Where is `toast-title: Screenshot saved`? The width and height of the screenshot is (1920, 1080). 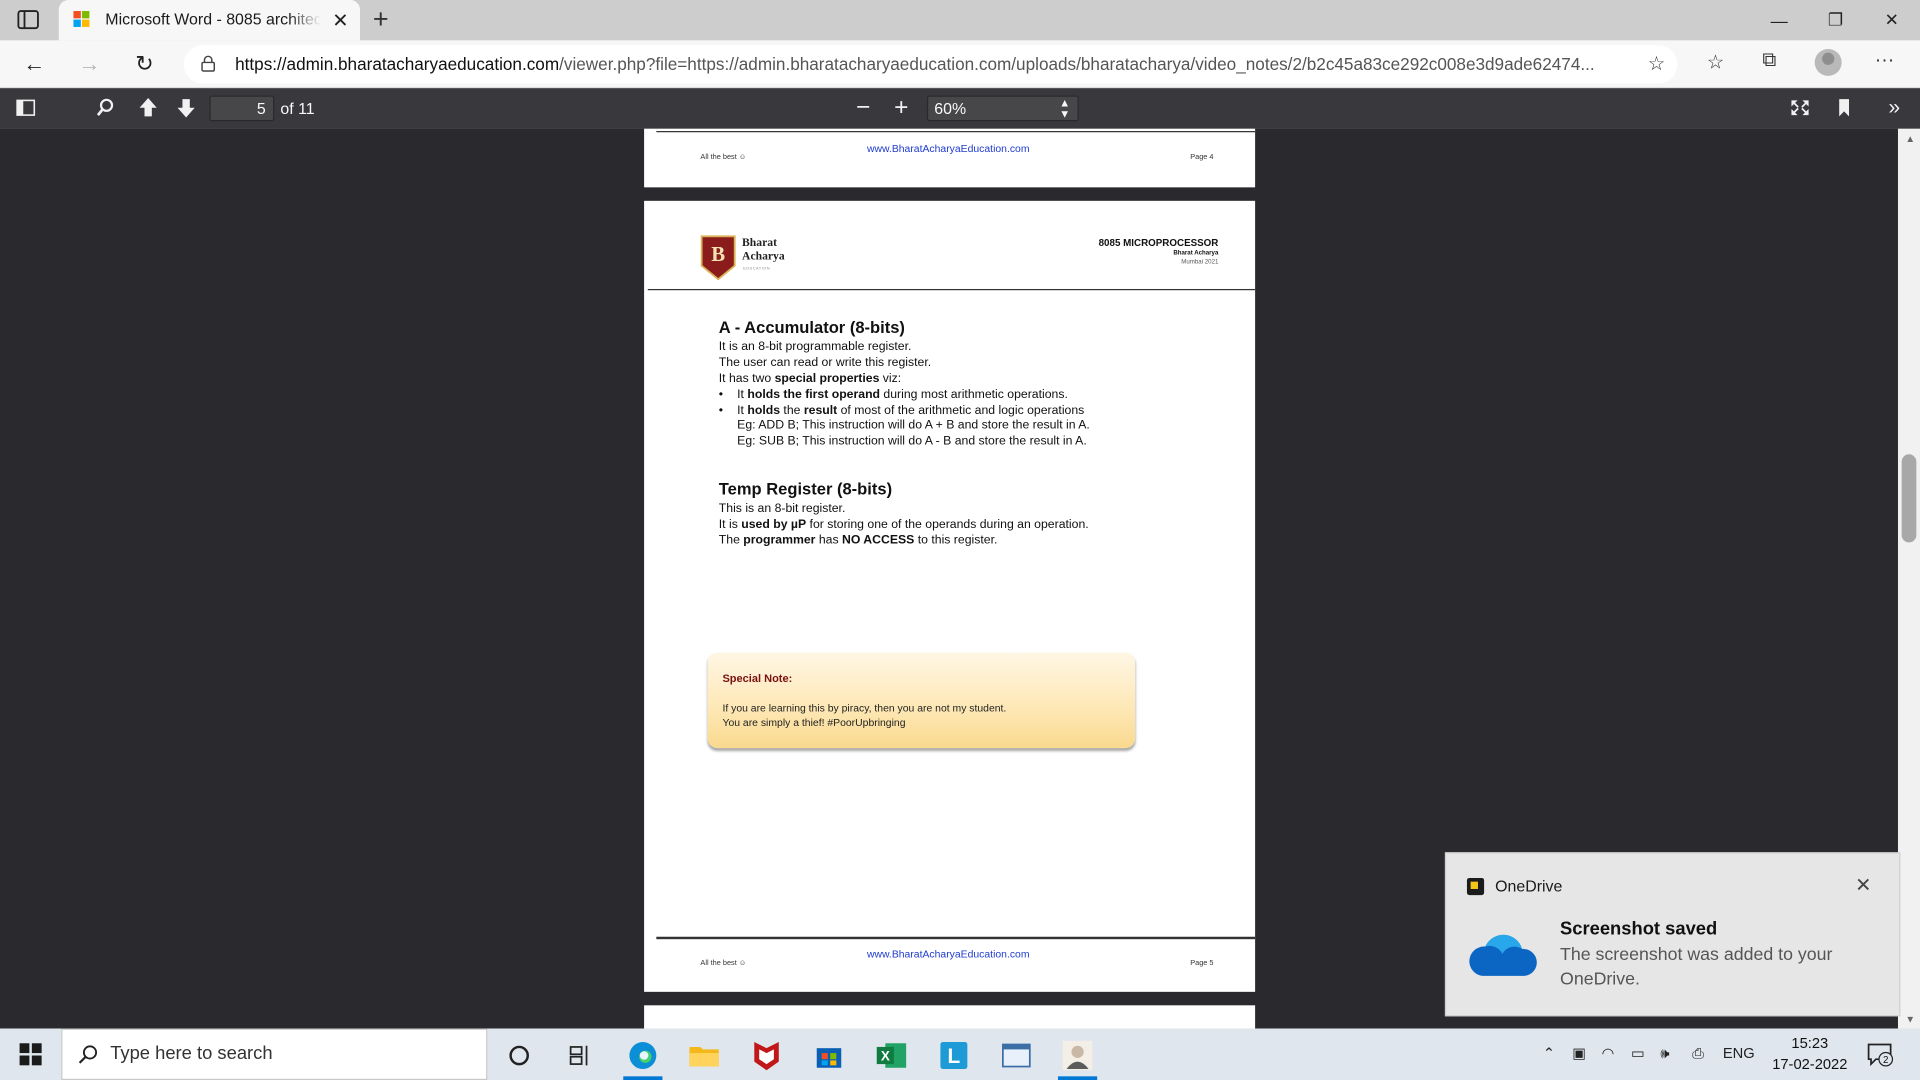
toast-title: Screenshot saved is located at coordinates (1639, 929).